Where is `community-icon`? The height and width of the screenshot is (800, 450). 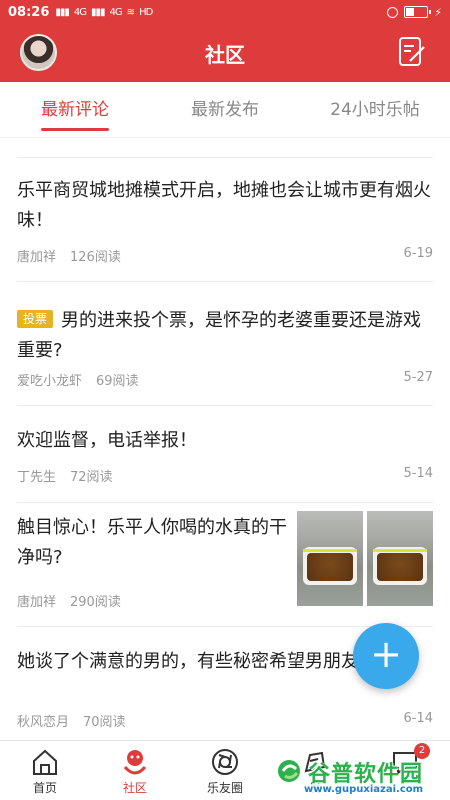 community-icon is located at coordinates (135, 762).